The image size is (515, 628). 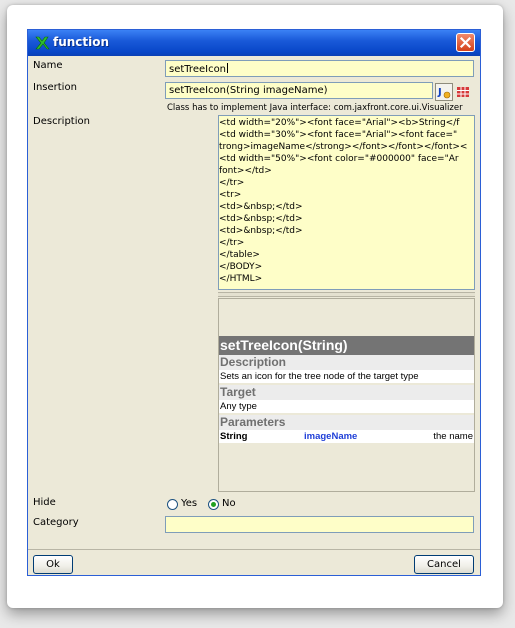 What do you see at coordinates (439, 92) in the screenshot?
I see `svg-text: J` at bounding box center [439, 92].